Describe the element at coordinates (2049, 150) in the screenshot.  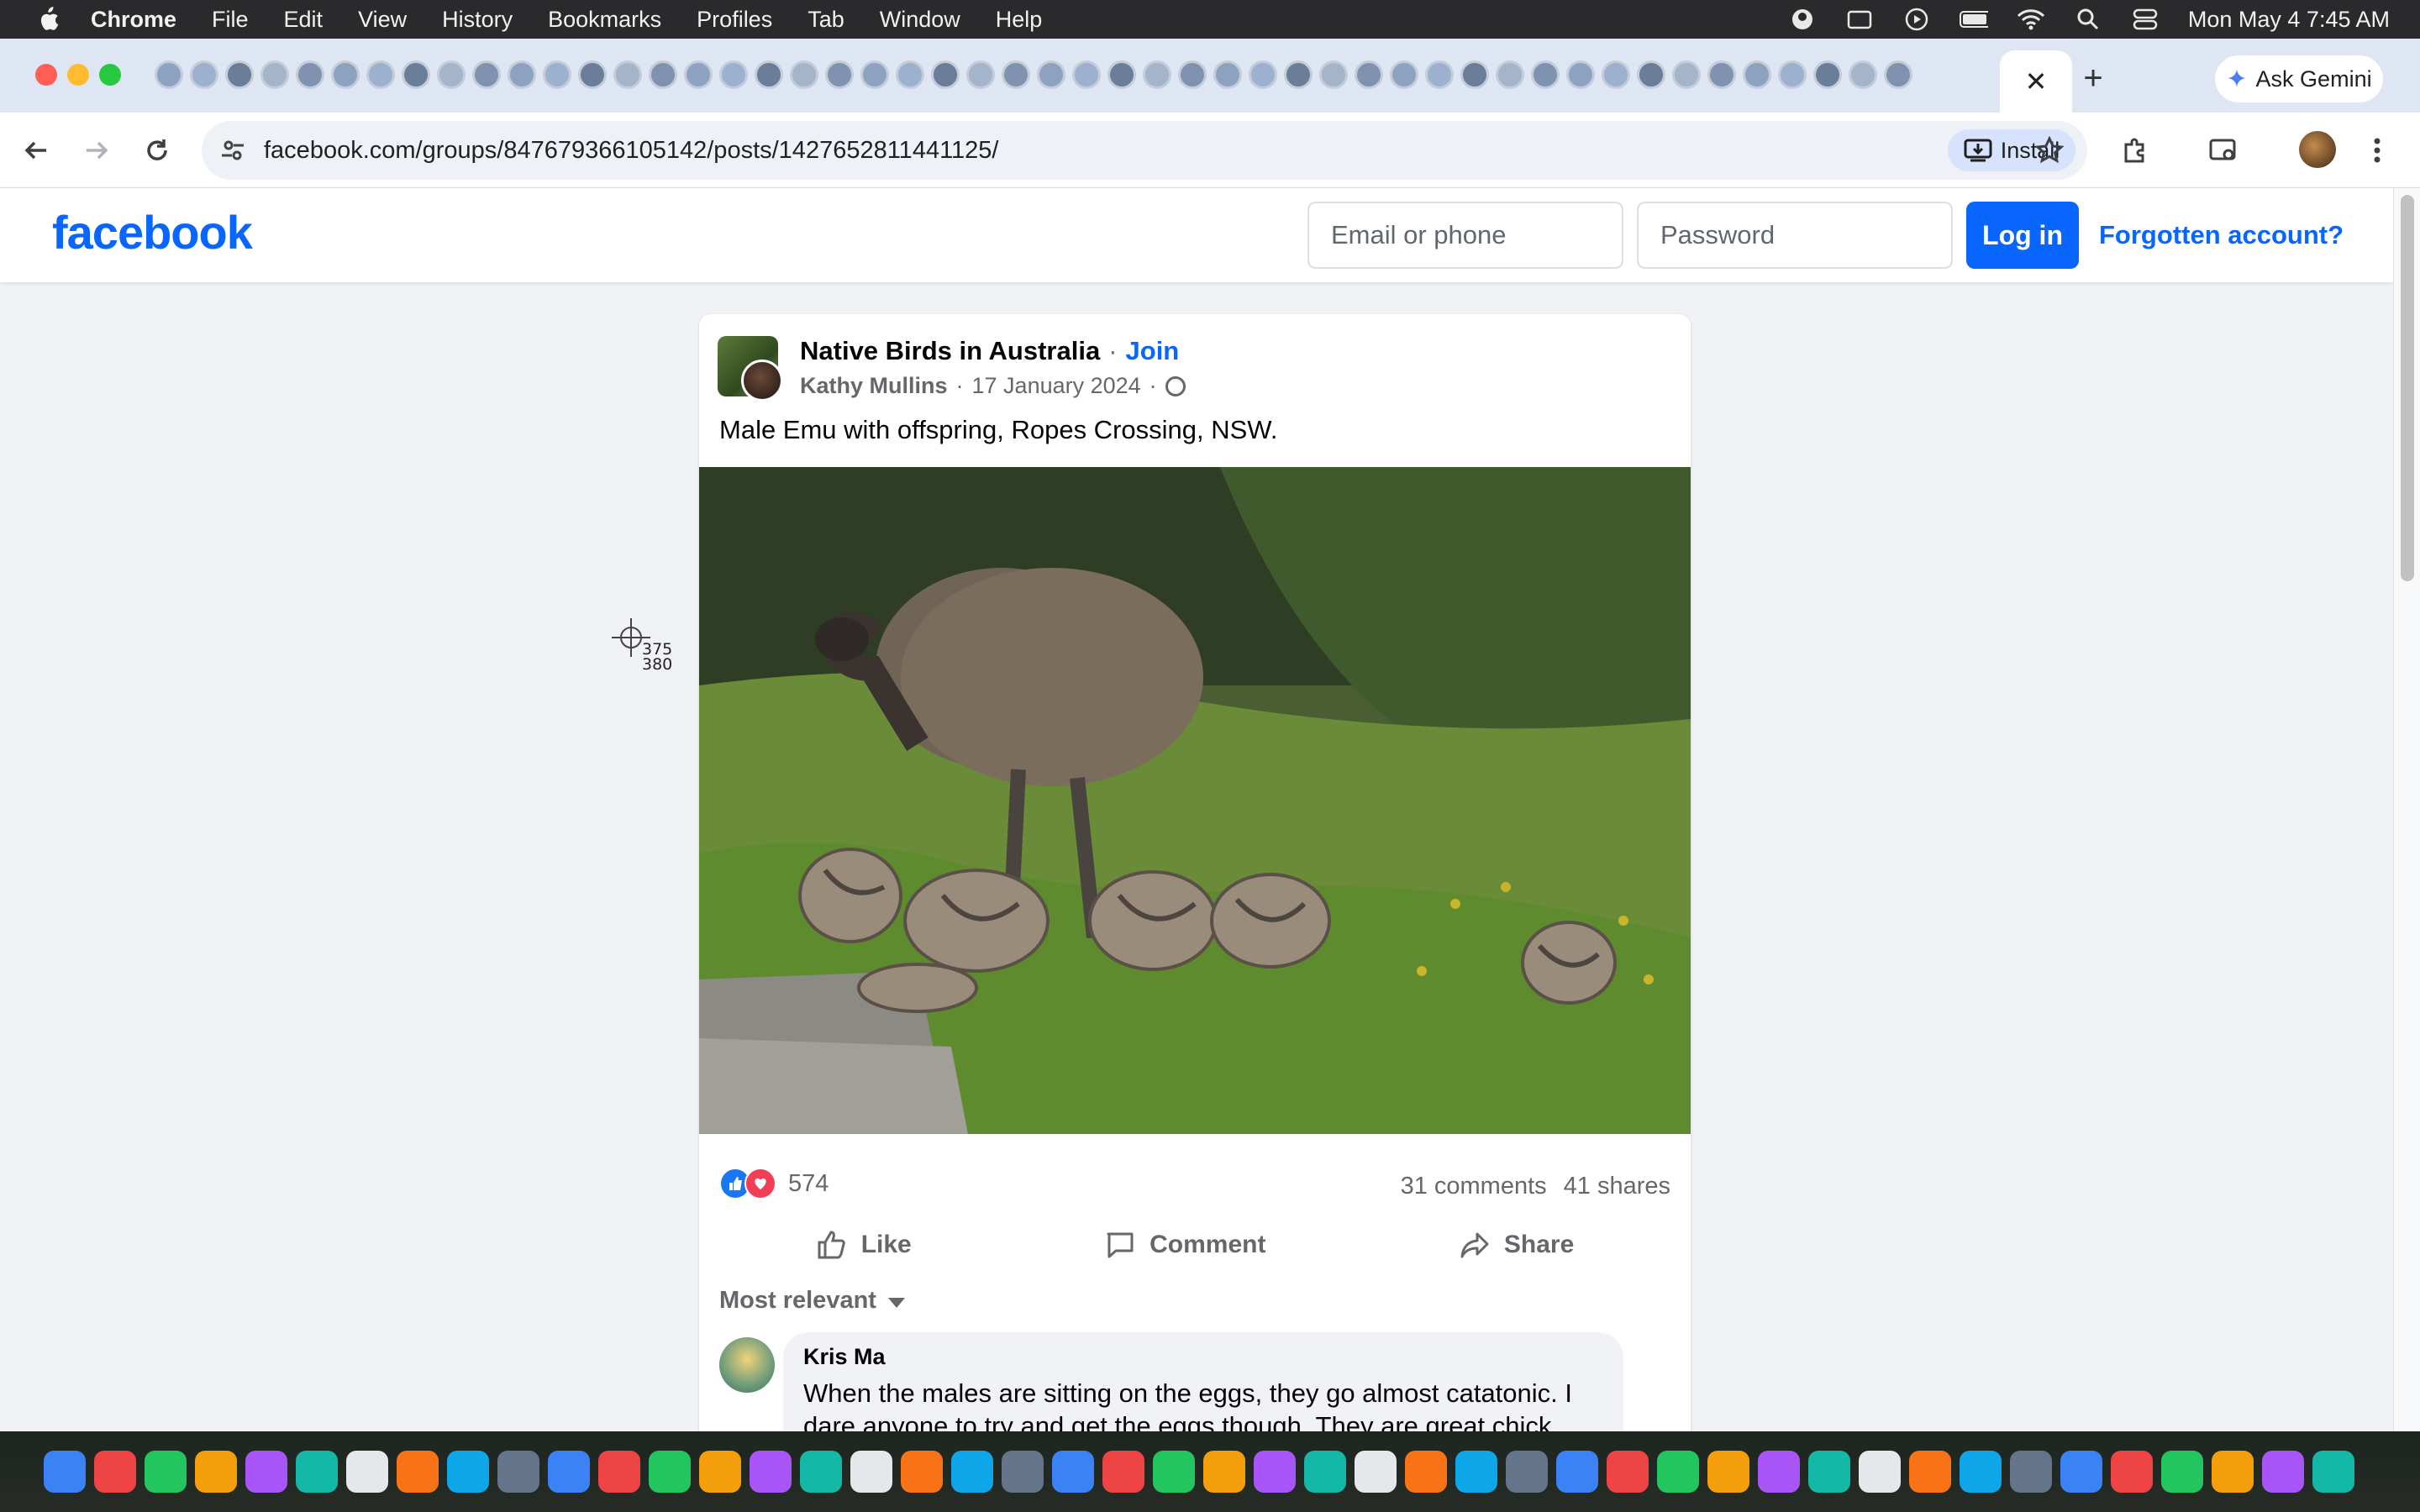
I see `bookmark-star-icon` at that location.